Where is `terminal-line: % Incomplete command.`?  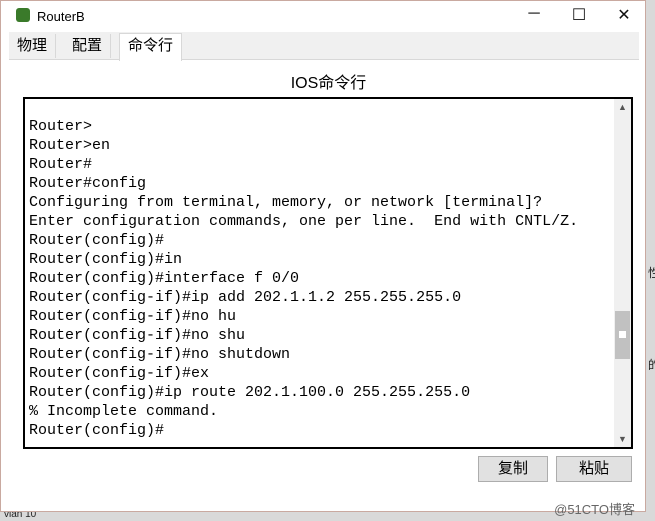
terminal-line: % Incomplete command. is located at coordinates (124, 411).